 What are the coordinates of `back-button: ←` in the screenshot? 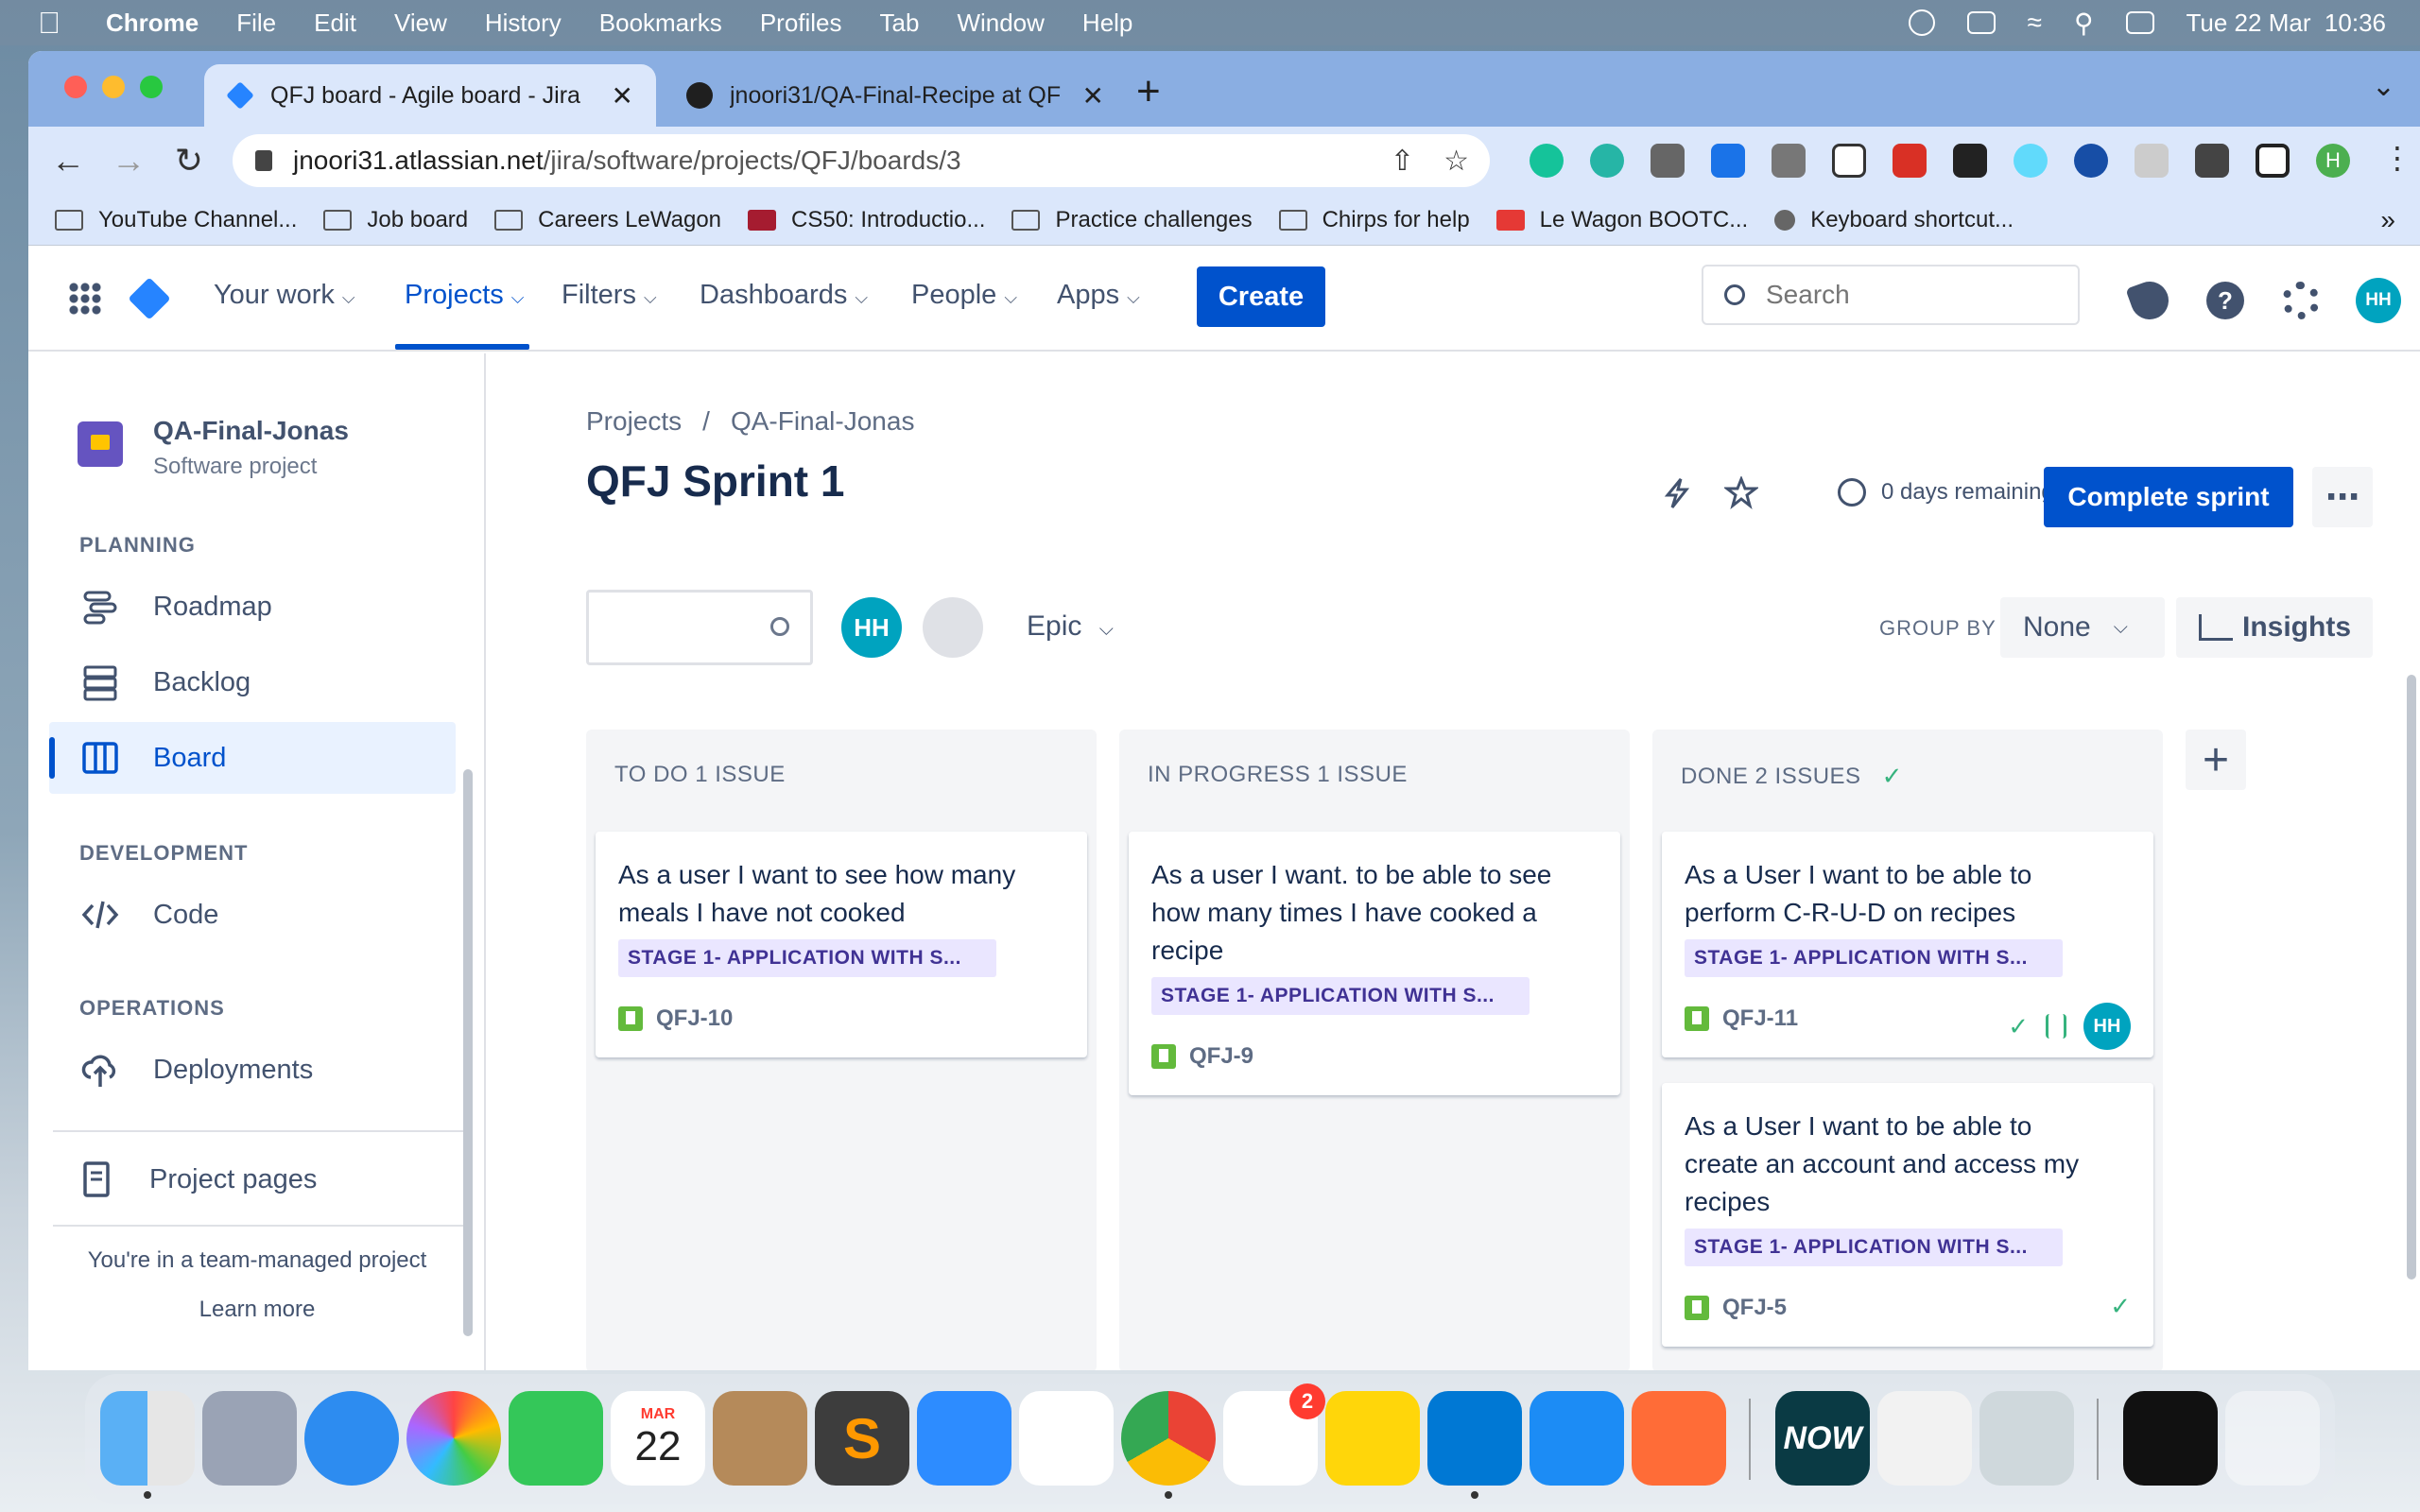 It's located at (68, 160).